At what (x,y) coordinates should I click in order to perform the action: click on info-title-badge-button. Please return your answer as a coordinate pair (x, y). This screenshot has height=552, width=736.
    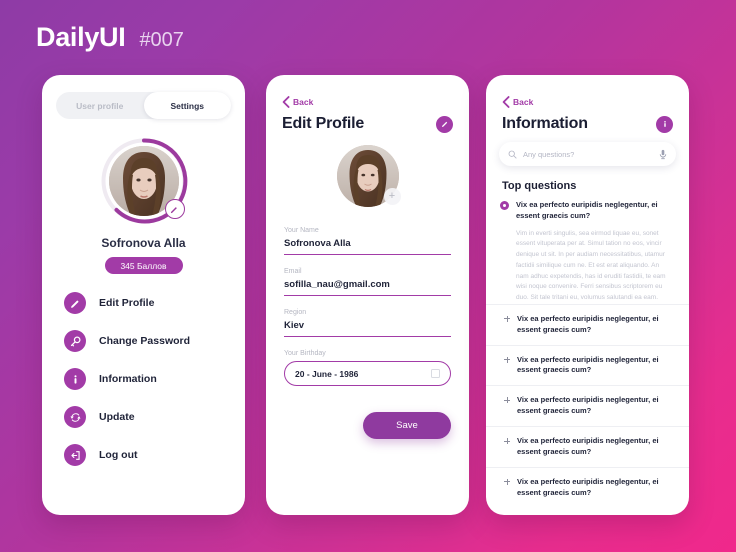
    Looking at the image, I should click on (664, 124).